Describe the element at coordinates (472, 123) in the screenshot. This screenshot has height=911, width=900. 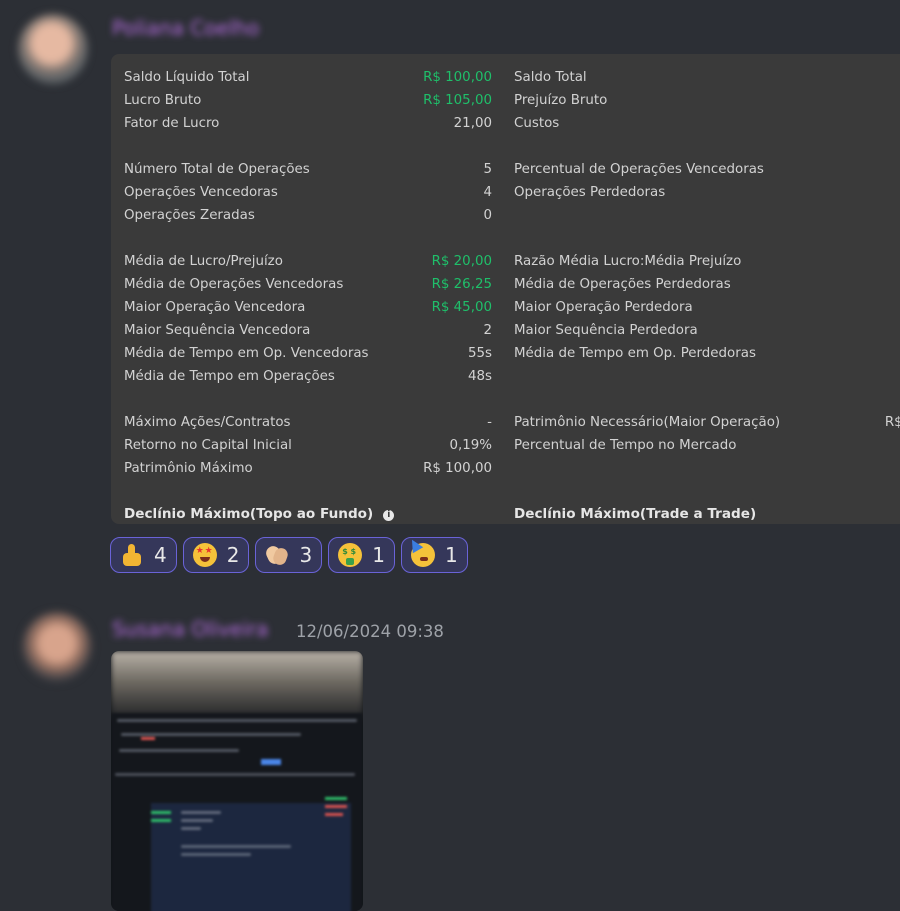
I see `stat-value: 21,00` at that location.